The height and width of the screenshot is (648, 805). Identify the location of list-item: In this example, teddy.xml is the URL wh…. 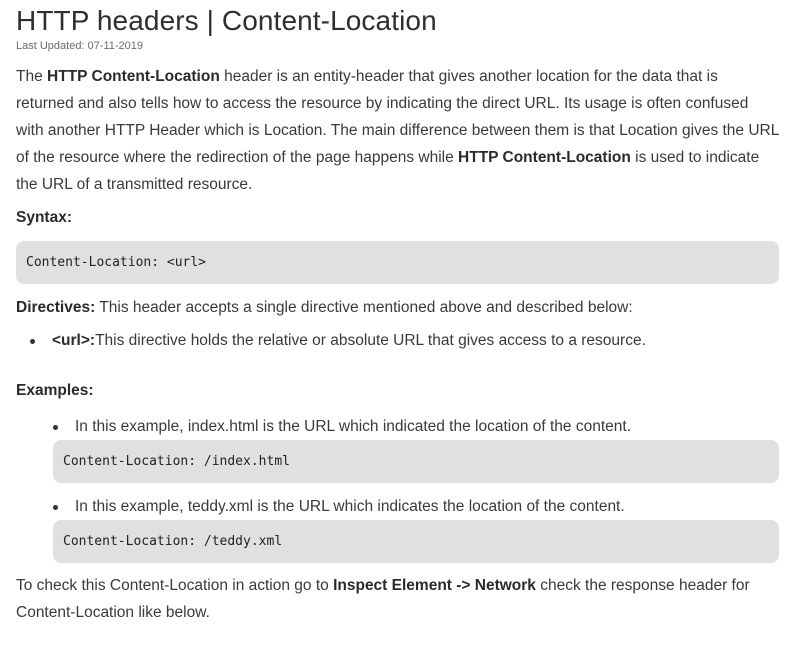
(397, 530).